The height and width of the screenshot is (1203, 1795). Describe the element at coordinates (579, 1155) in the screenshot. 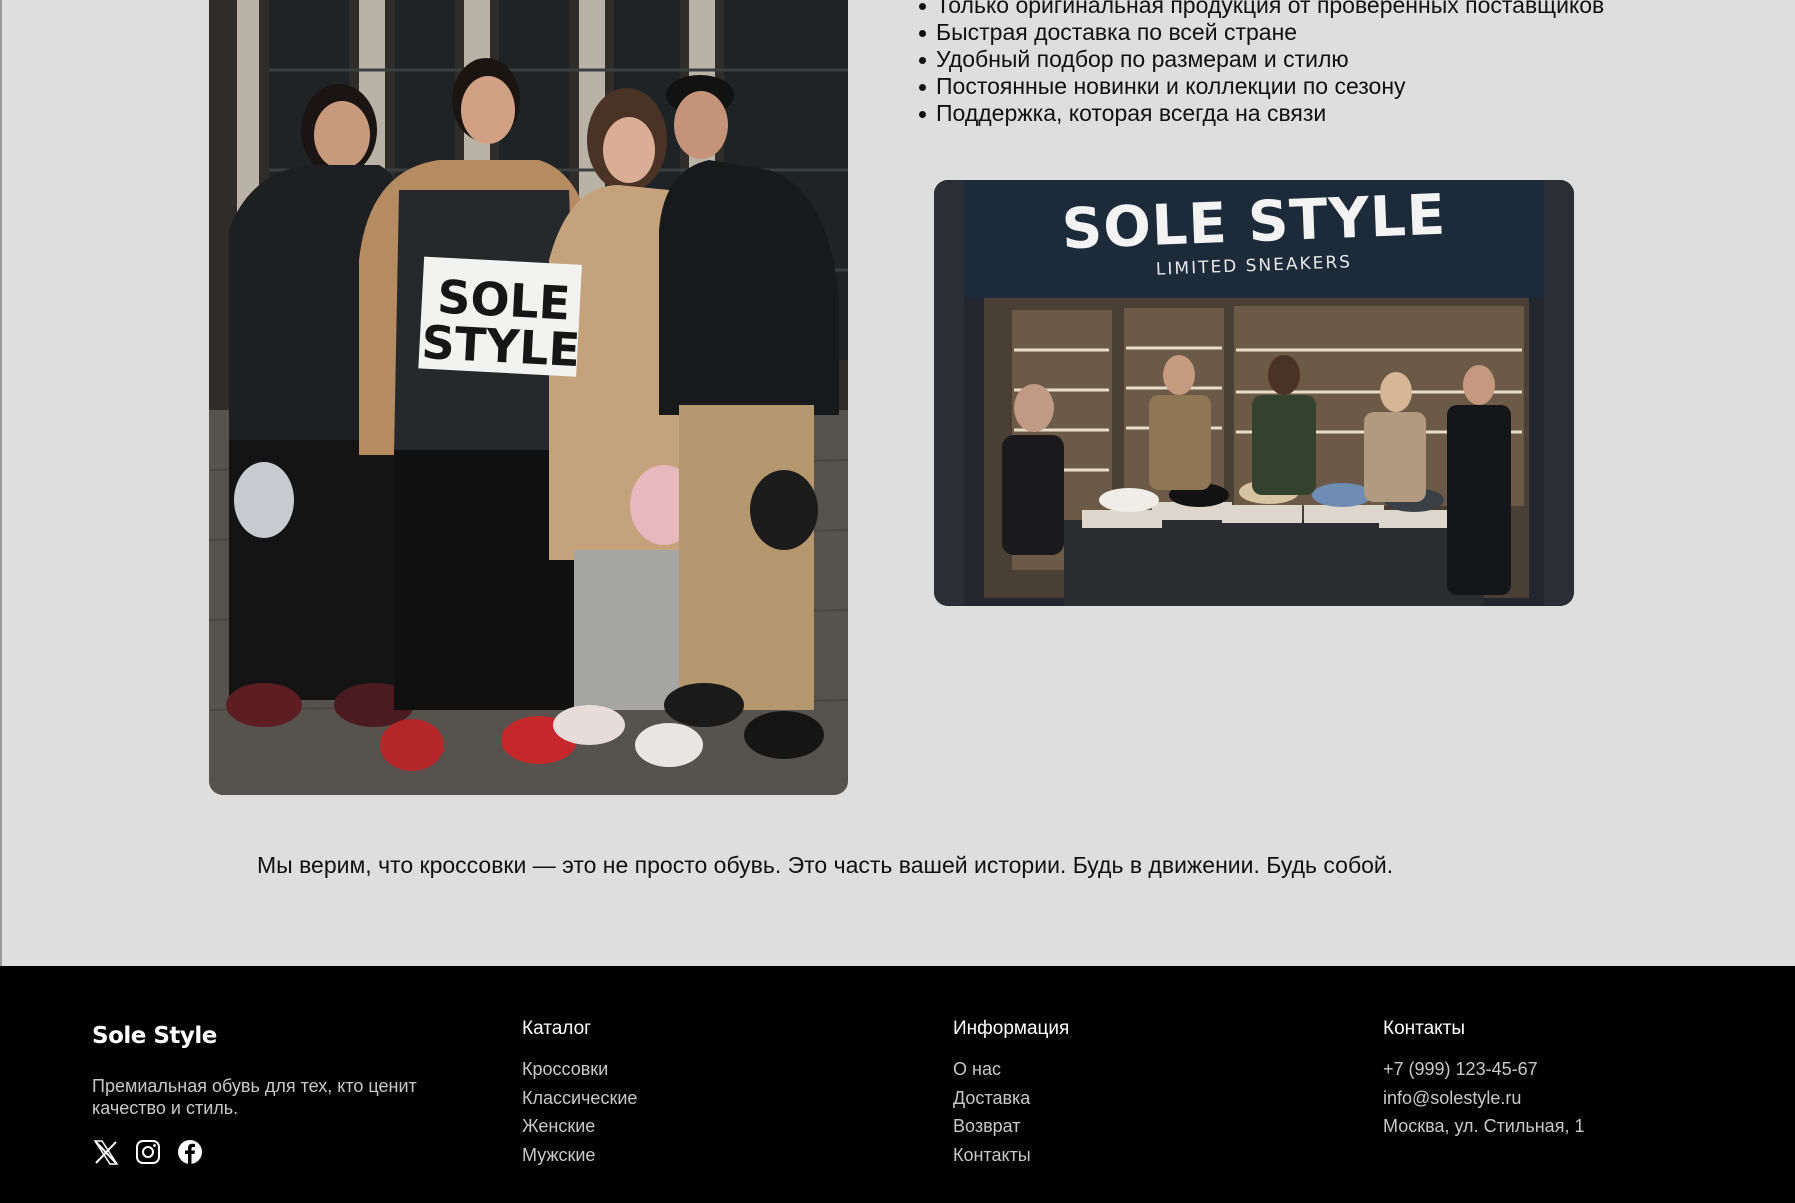

I see `footer-link-men: Мужские` at that location.